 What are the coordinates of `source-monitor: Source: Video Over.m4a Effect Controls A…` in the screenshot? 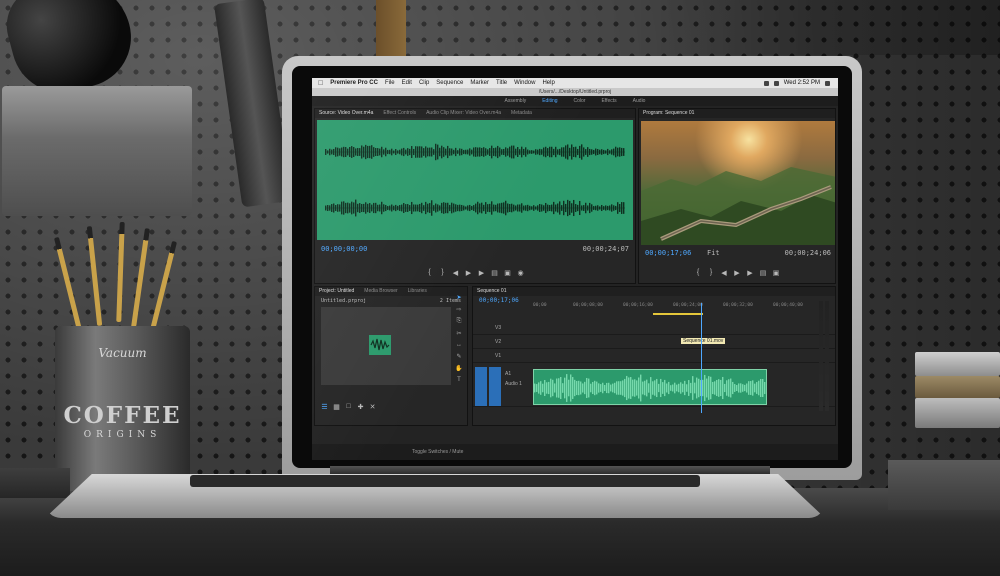 It's located at (475, 196).